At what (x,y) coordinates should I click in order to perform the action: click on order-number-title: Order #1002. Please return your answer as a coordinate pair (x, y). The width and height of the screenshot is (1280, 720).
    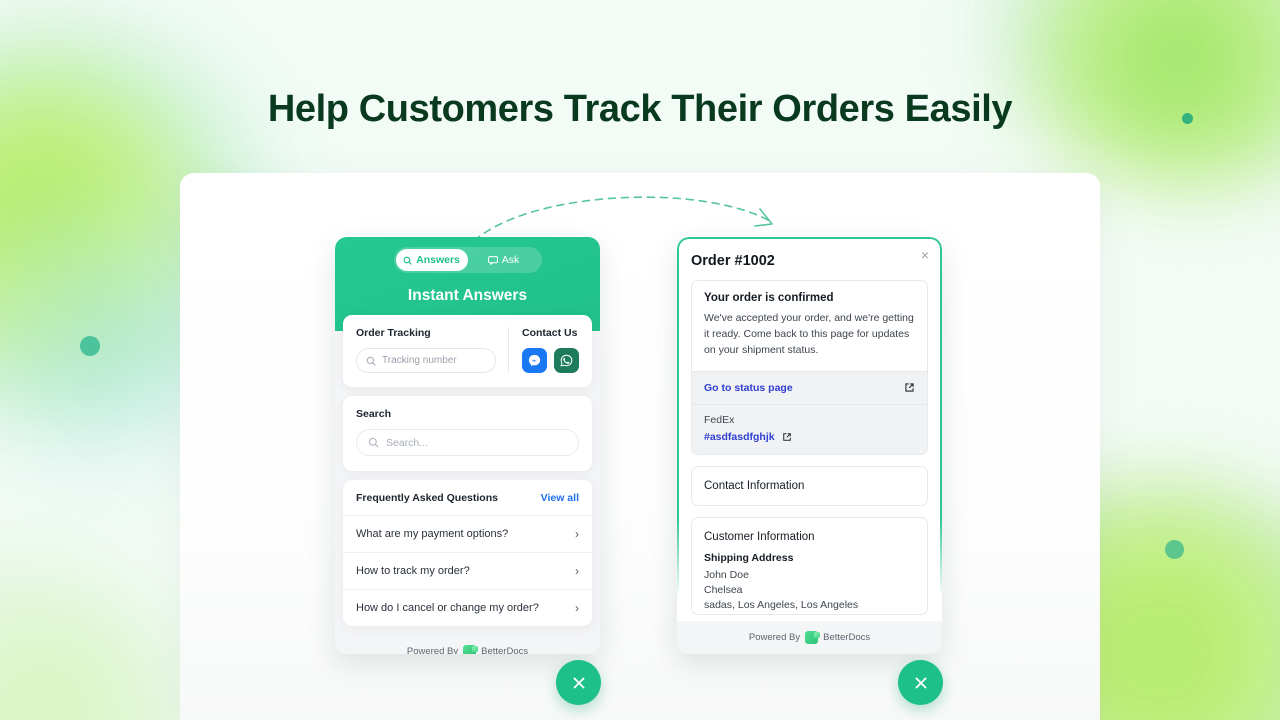
    Looking at the image, I should click on (733, 261).